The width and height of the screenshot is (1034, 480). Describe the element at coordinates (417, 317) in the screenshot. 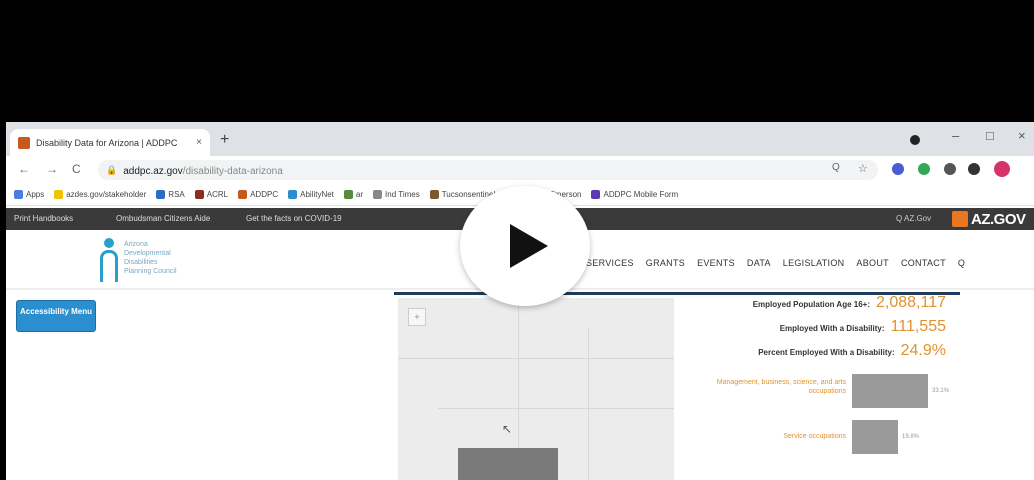

I see `map-zoom-button: +` at that location.